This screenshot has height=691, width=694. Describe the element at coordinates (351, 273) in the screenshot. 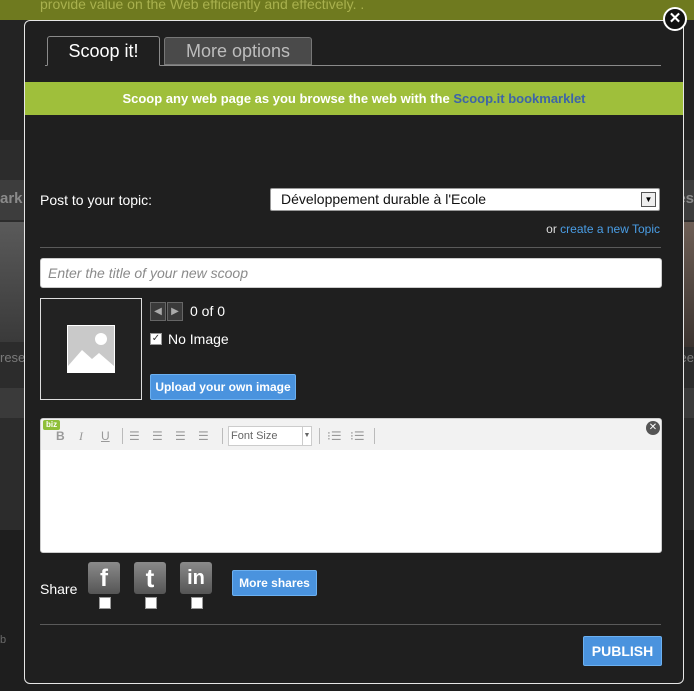

I see `scoop-title-input` at that location.